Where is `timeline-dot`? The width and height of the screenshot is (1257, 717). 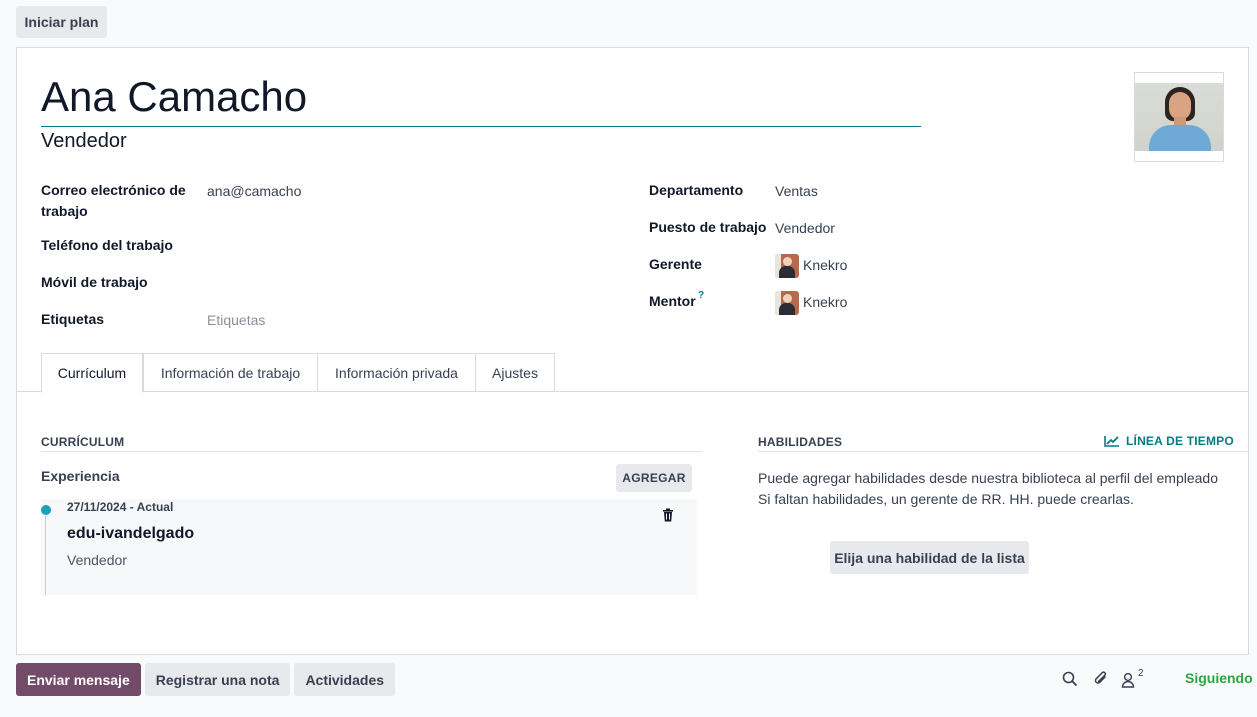 timeline-dot is located at coordinates (46, 510).